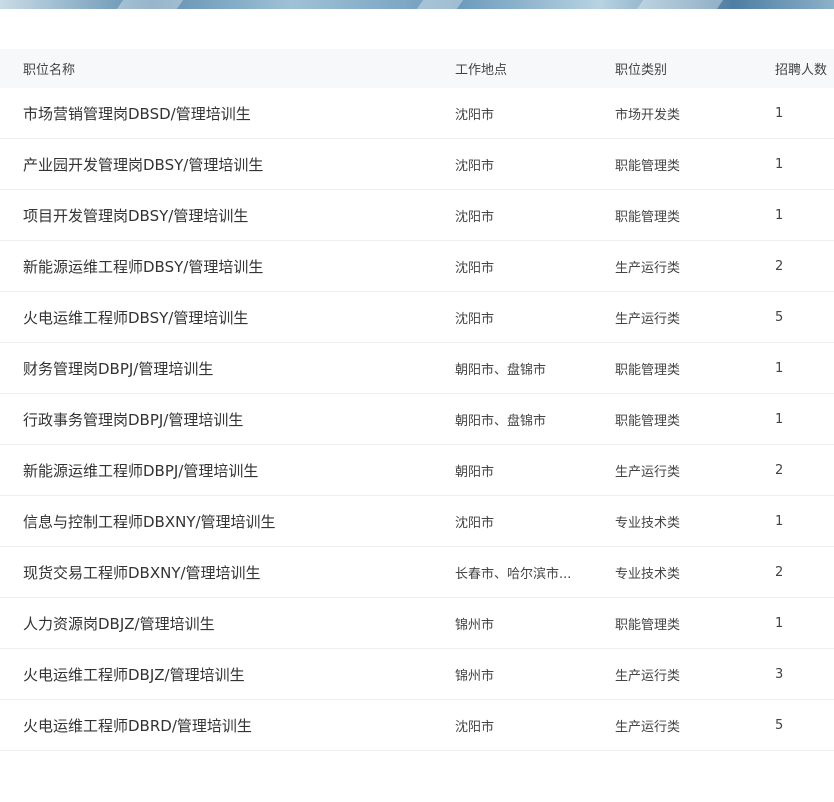 This screenshot has width=834, height=802. I want to click on job-location: 朝阳市, so click(475, 472).